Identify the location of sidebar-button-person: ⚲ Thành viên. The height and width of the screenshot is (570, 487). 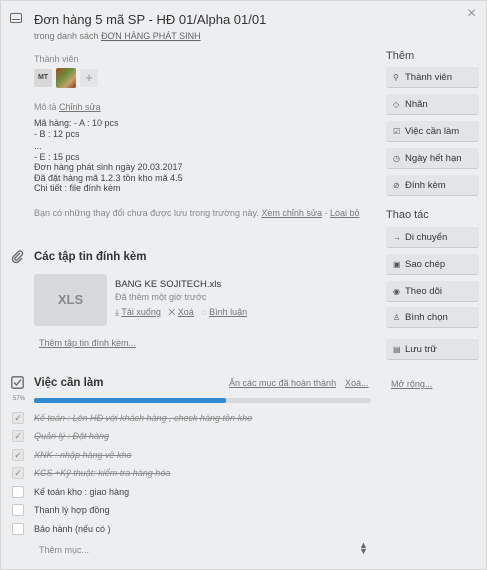
(432, 77).